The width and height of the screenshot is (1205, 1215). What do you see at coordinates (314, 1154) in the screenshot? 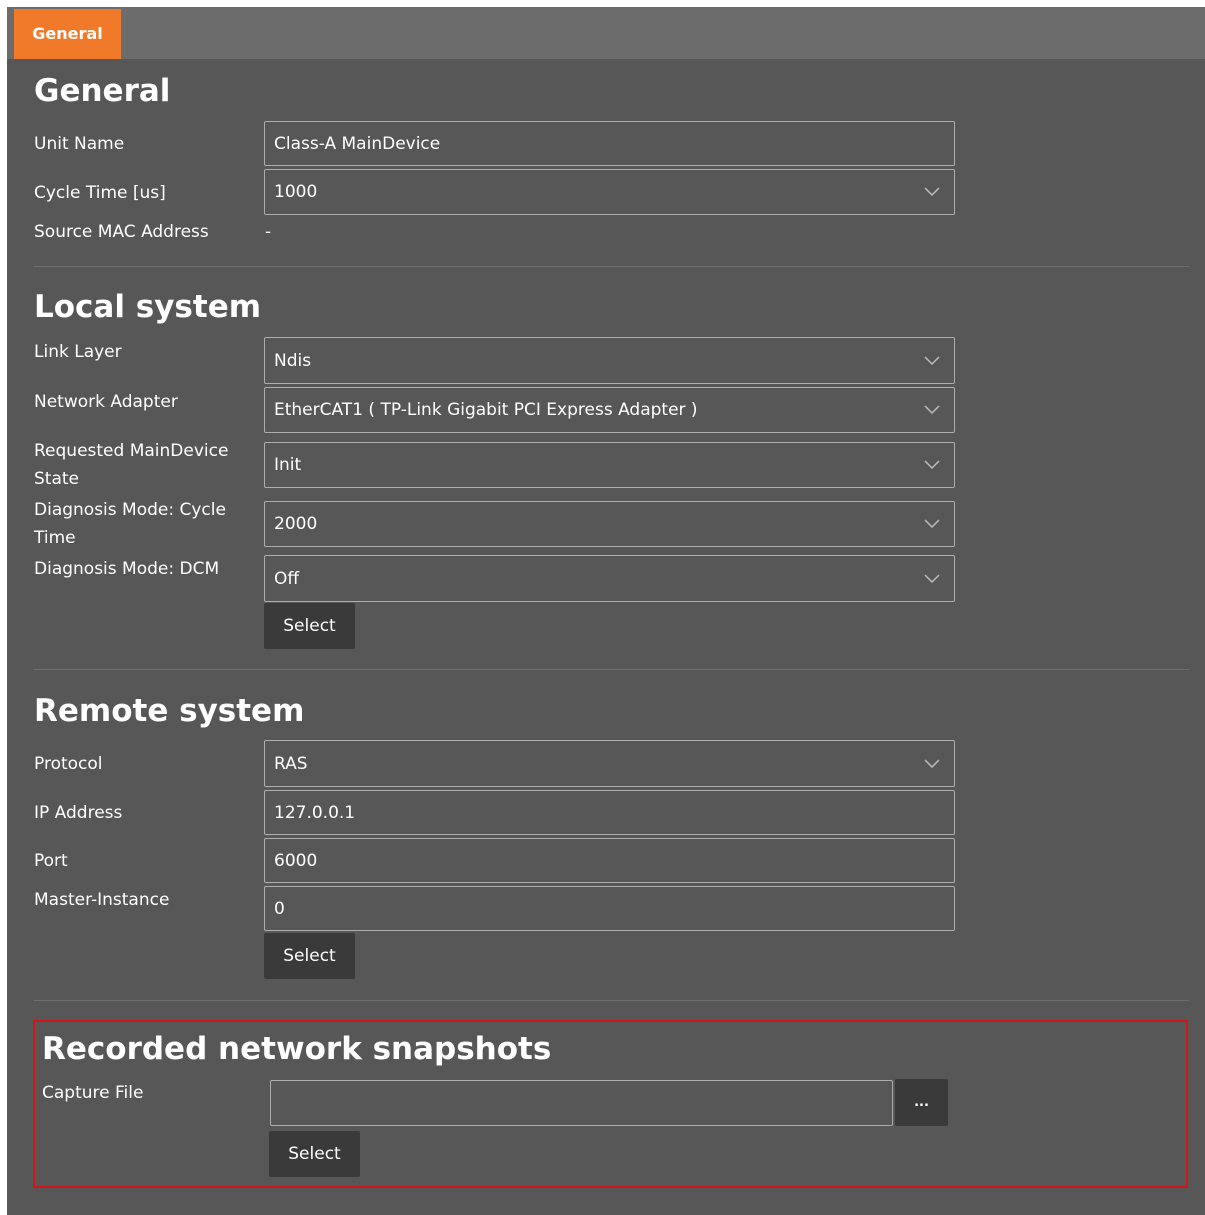
I see `snapshots-select-button: Select` at bounding box center [314, 1154].